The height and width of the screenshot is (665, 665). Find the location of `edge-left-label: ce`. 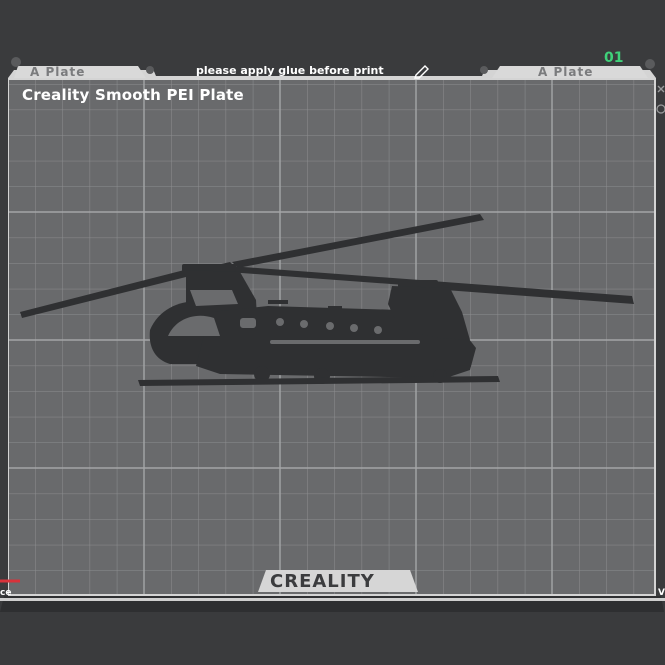

edge-left-label: ce is located at coordinates (6, 593).